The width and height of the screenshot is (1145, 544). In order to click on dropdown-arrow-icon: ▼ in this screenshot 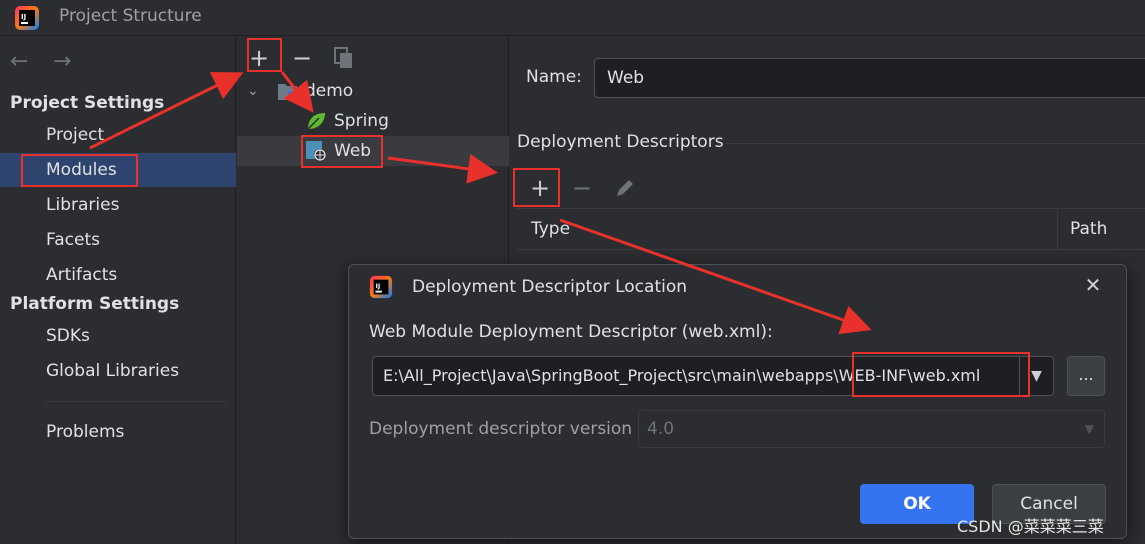, I will do `click(1089, 429)`.